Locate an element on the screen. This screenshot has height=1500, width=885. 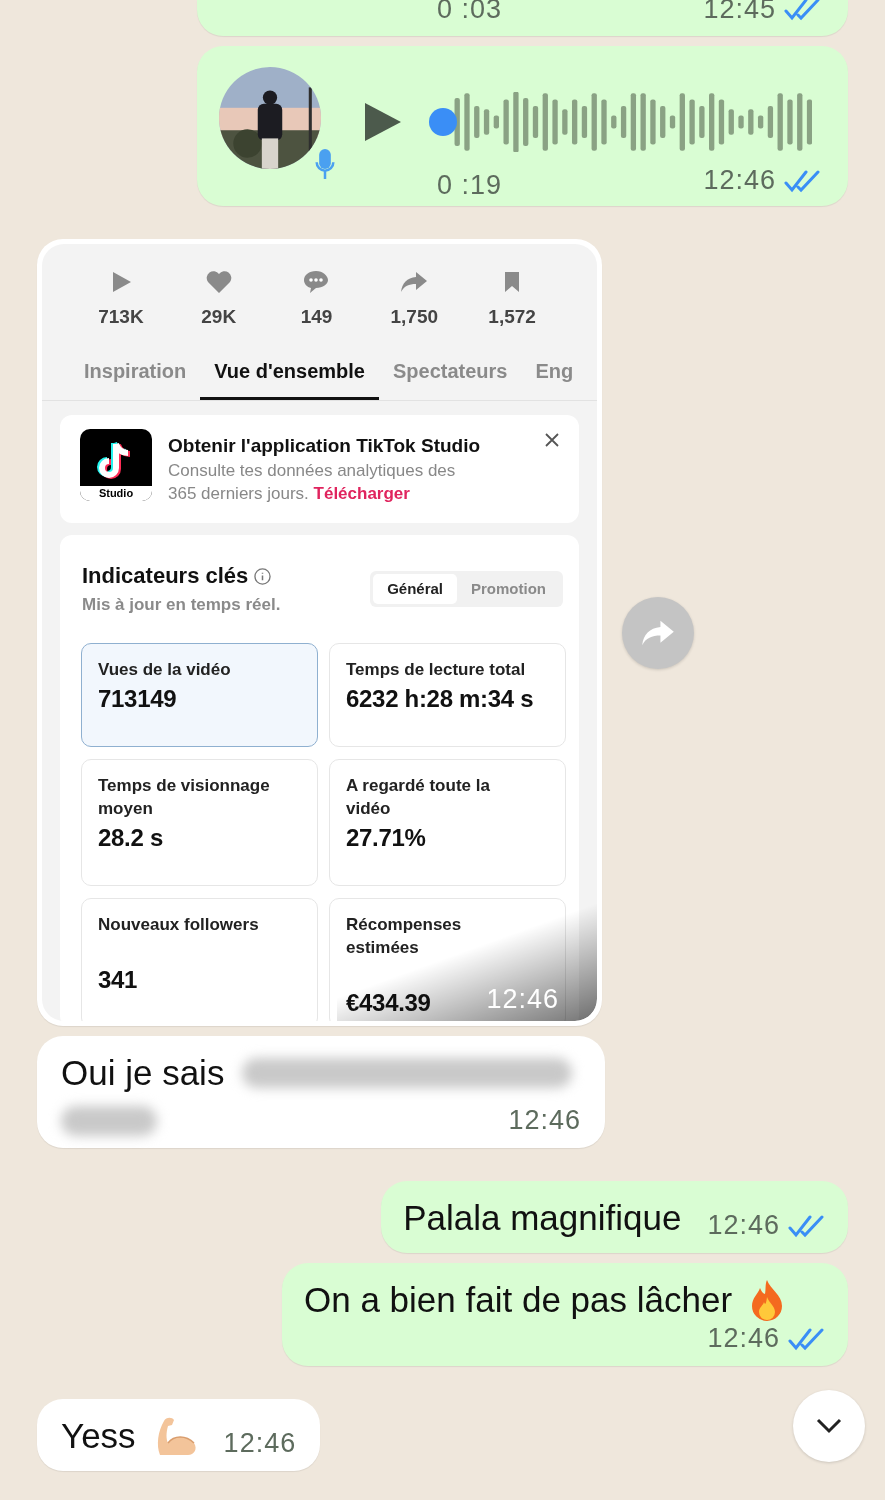
download-link: Télécharger is located at coordinates (361, 493).